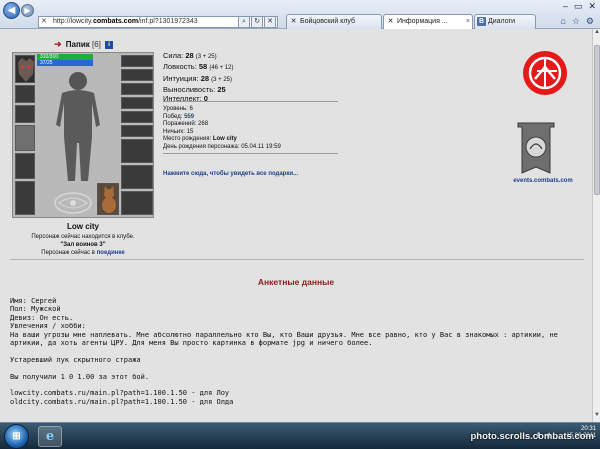 This screenshot has height=449, width=600. Describe the element at coordinates (590, 21) in the screenshot. I see `gear-icon: ⚙` at that location.